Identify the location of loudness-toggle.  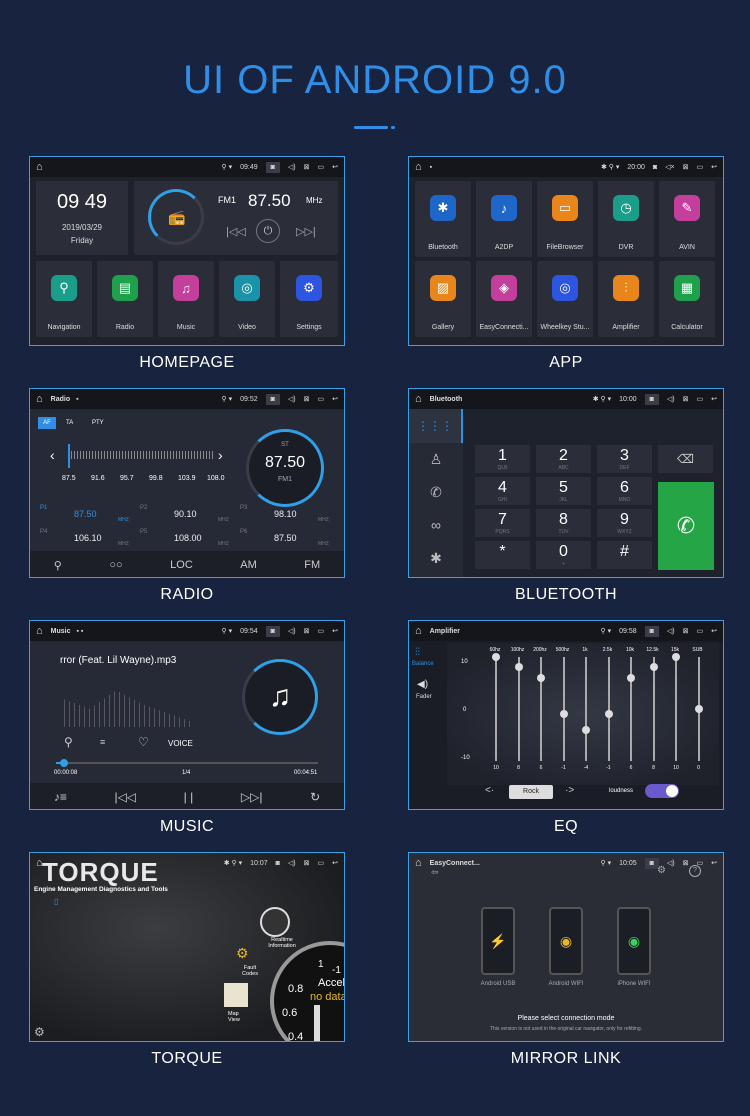
(662, 791).